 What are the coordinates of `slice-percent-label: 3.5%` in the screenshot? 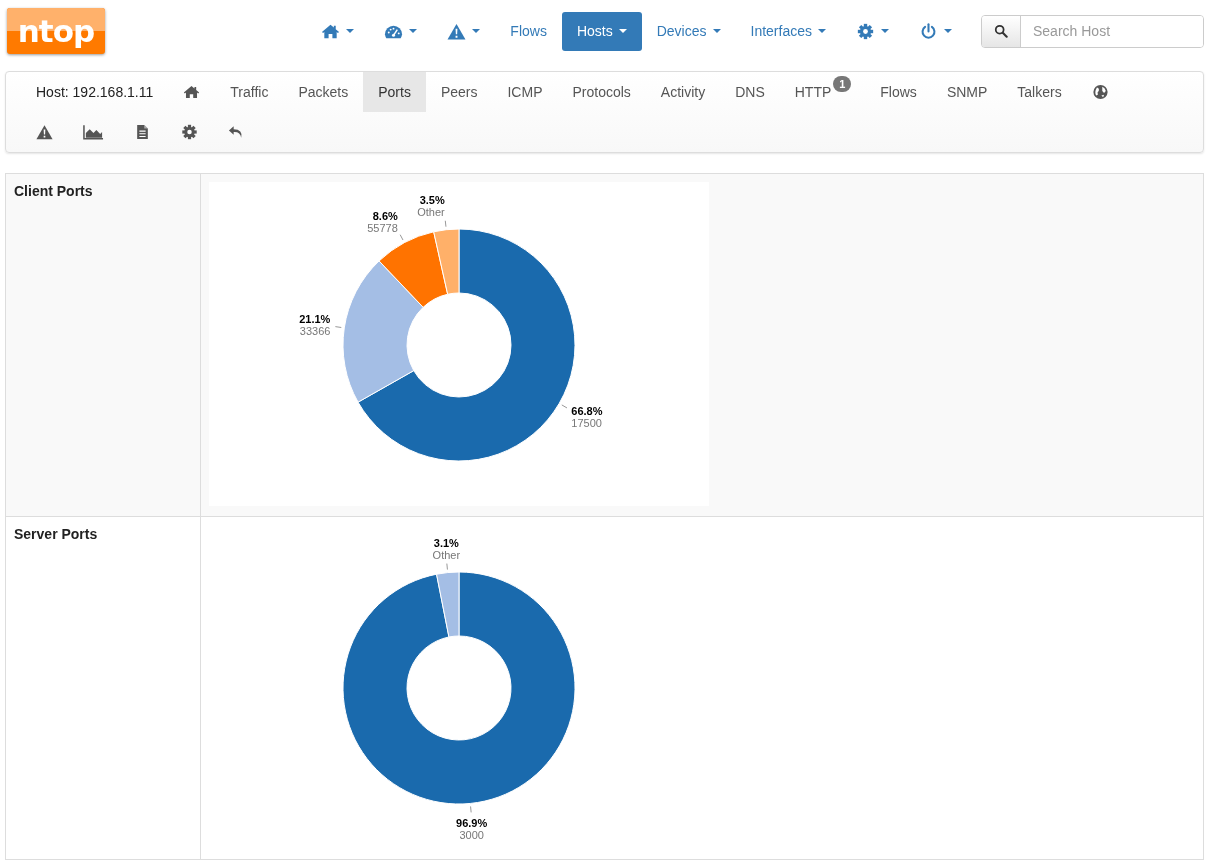 It's located at (432, 199).